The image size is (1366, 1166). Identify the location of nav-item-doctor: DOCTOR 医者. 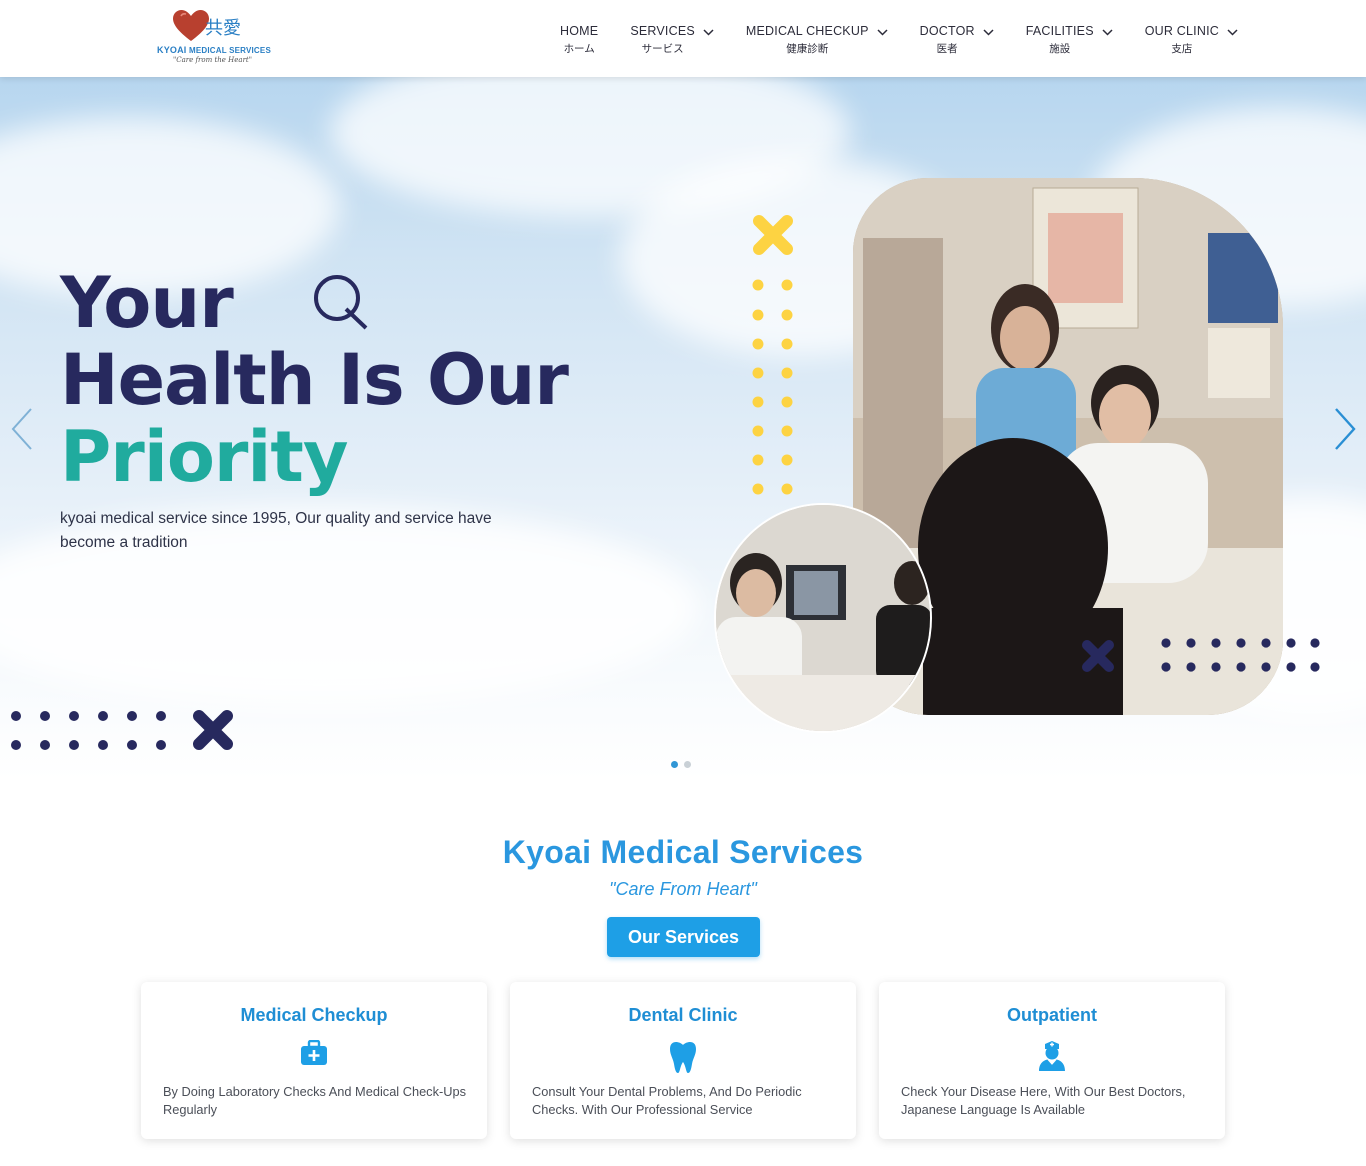
(957, 42).